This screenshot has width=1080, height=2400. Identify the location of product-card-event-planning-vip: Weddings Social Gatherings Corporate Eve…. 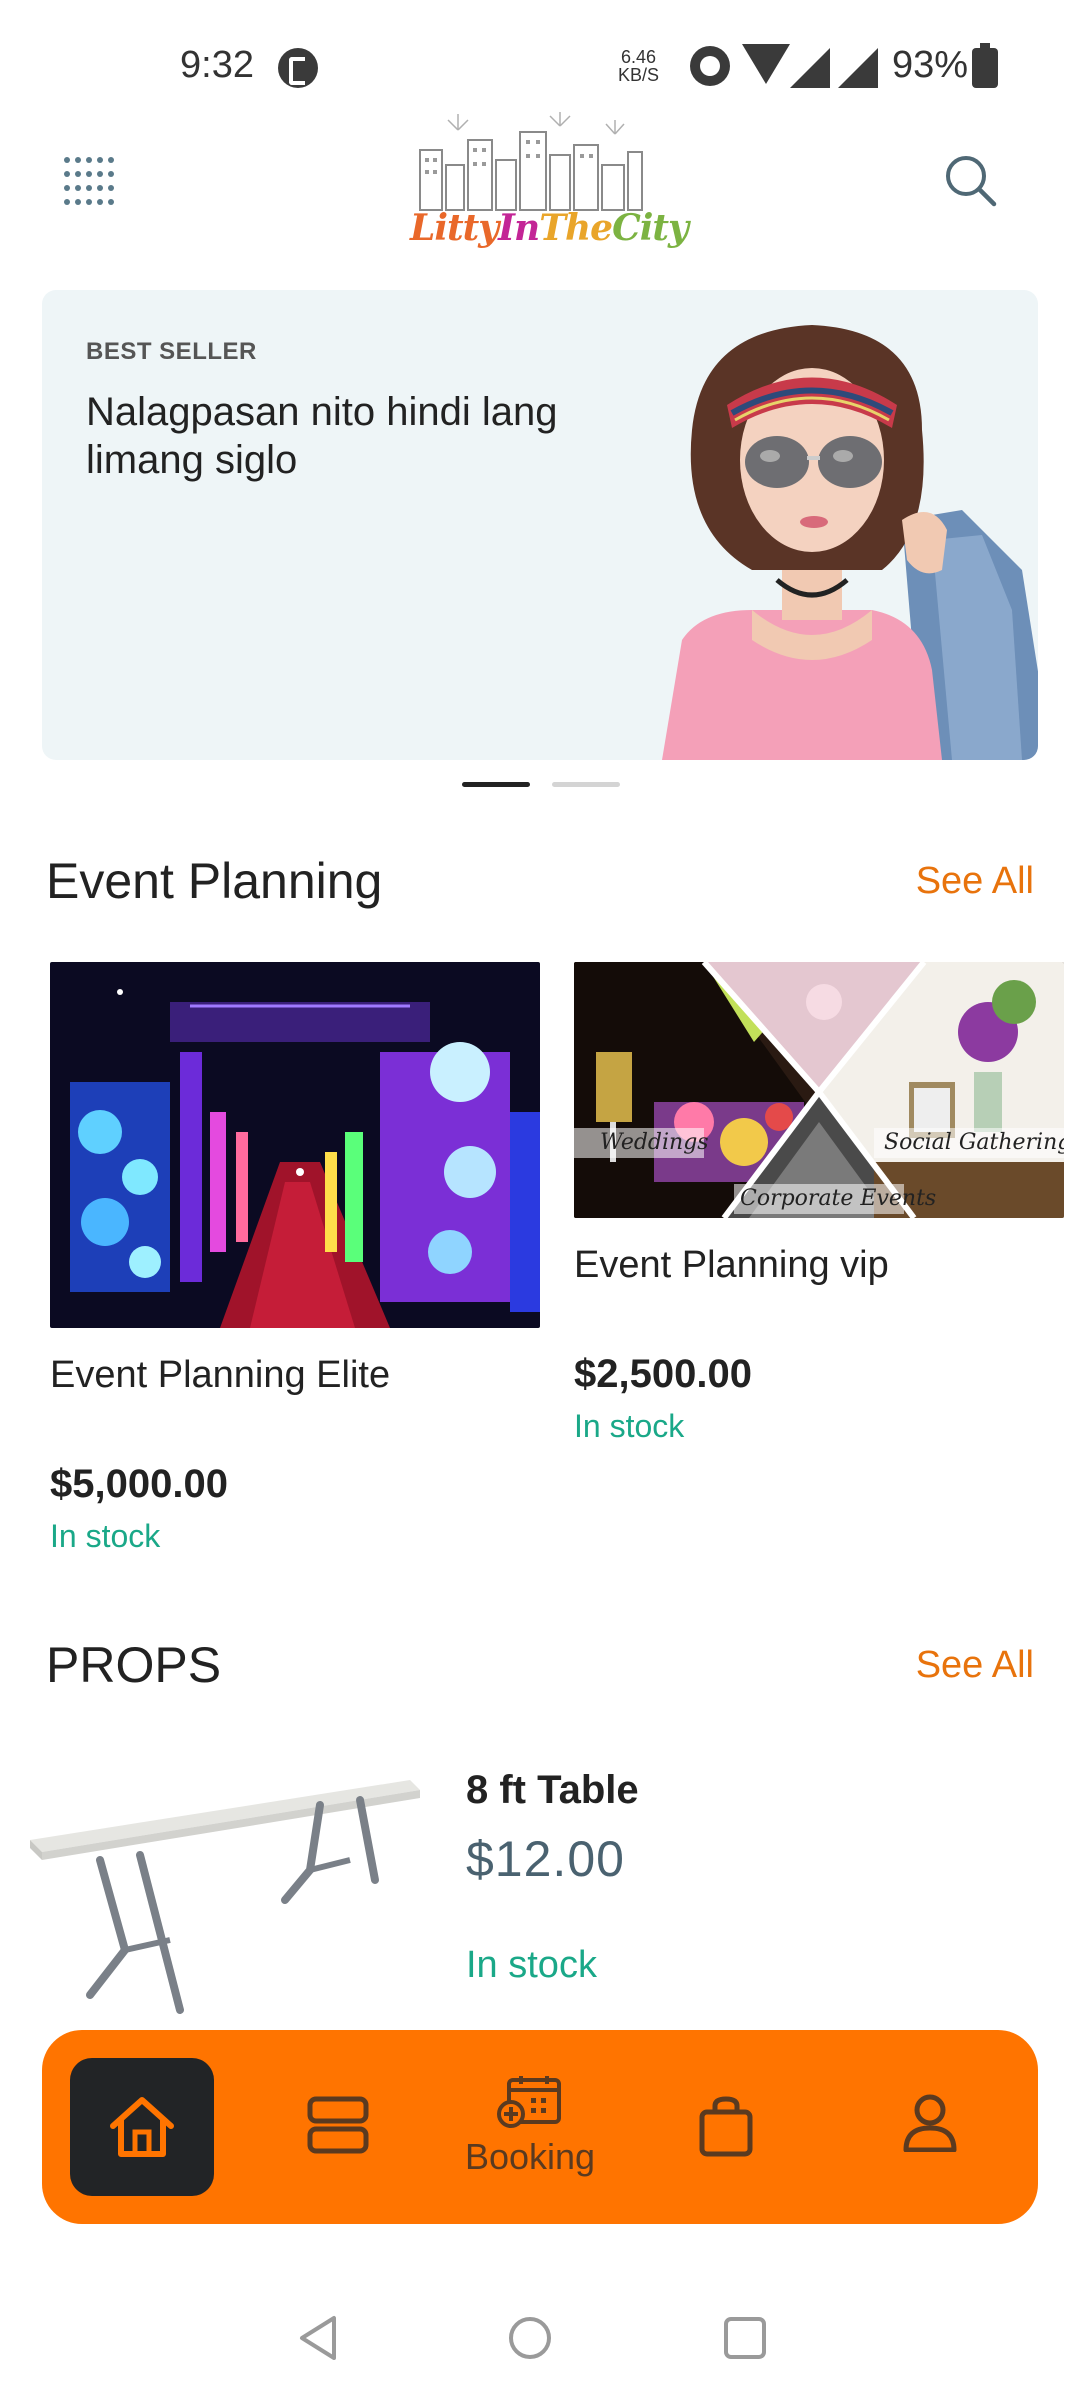
(819, 1217).